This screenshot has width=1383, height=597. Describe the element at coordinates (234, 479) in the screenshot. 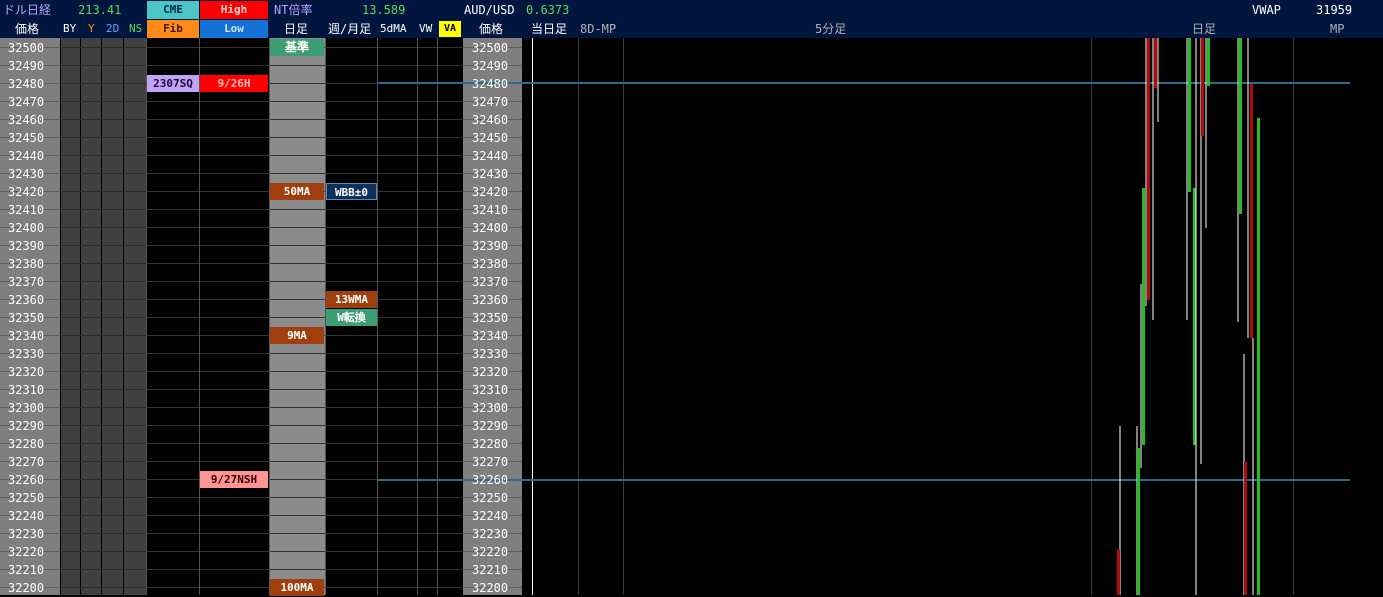

I see `nsh-marker: 9/27NSH` at that location.